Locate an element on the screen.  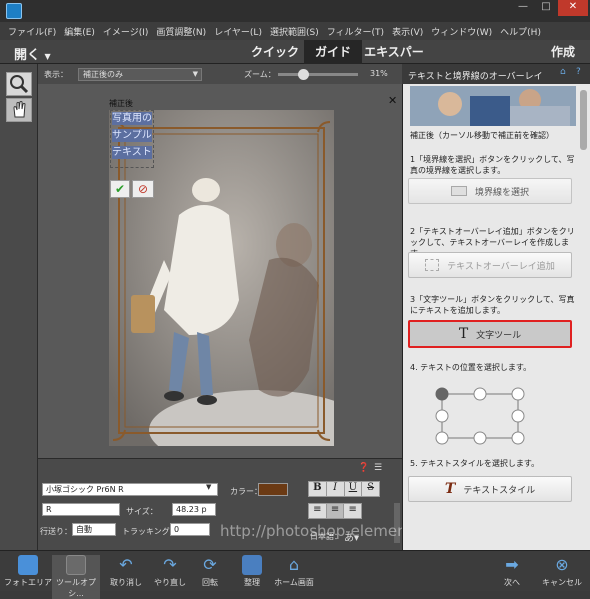
font-family-select: 小塚ゴシック Pr6N R is located at coordinates (130, 489).